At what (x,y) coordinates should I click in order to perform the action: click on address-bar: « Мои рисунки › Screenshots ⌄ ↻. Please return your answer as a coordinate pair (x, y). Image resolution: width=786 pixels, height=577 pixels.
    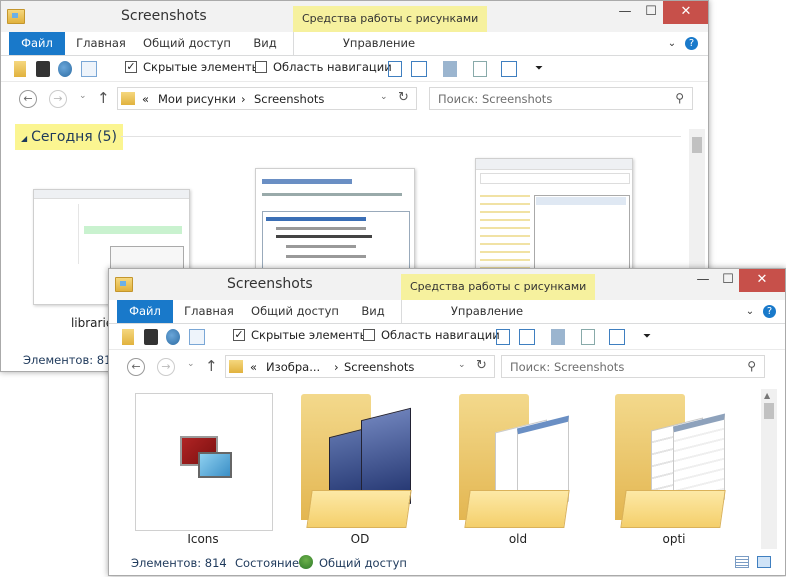
    Looking at the image, I should click on (267, 98).